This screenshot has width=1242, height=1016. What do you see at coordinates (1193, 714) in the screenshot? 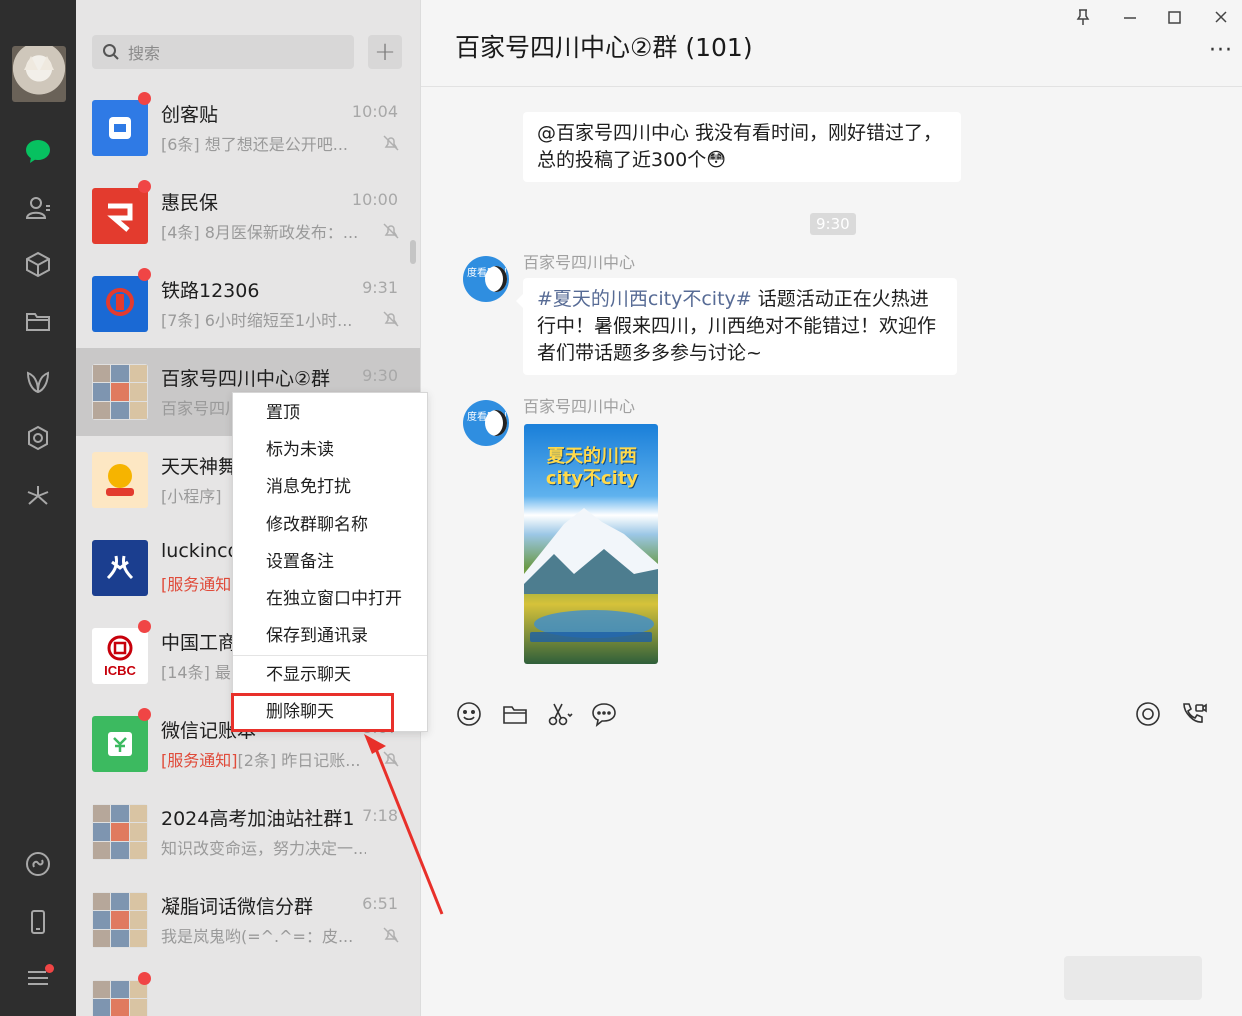
I see `voice-video-call-icon` at bounding box center [1193, 714].